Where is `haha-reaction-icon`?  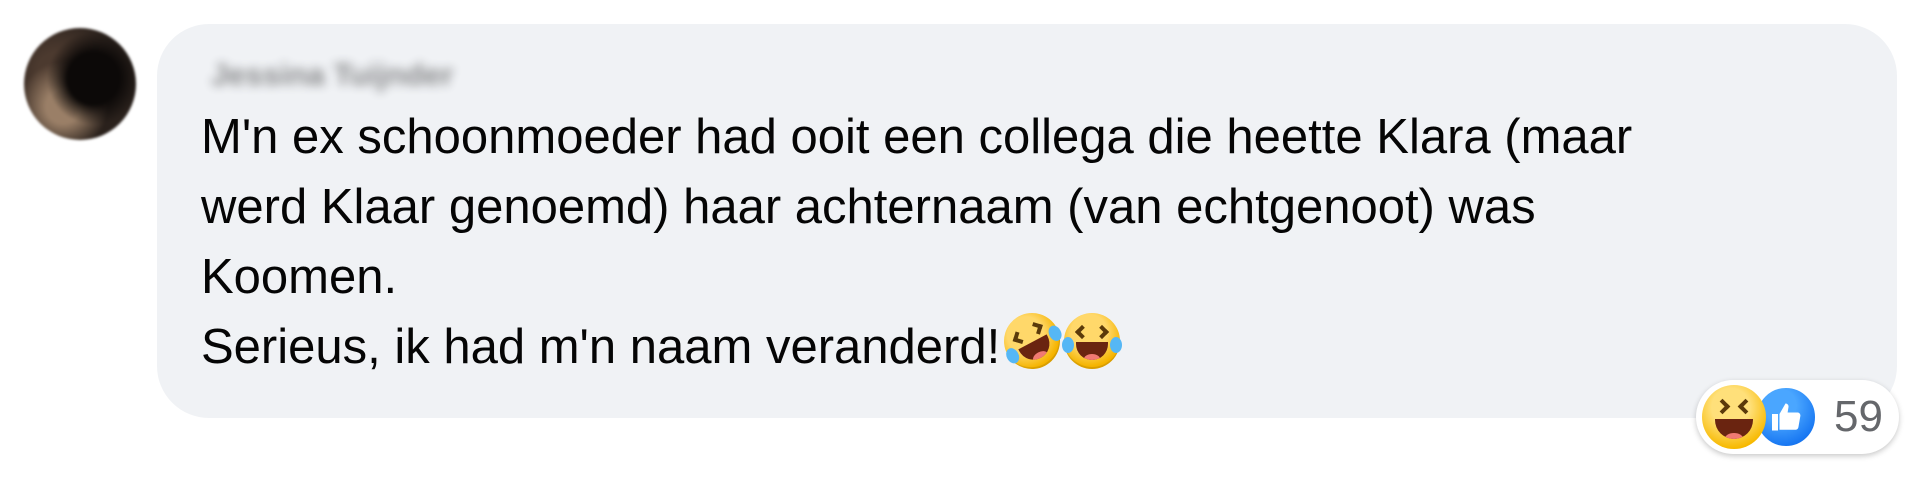 haha-reaction-icon is located at coordinates (1734, 417).